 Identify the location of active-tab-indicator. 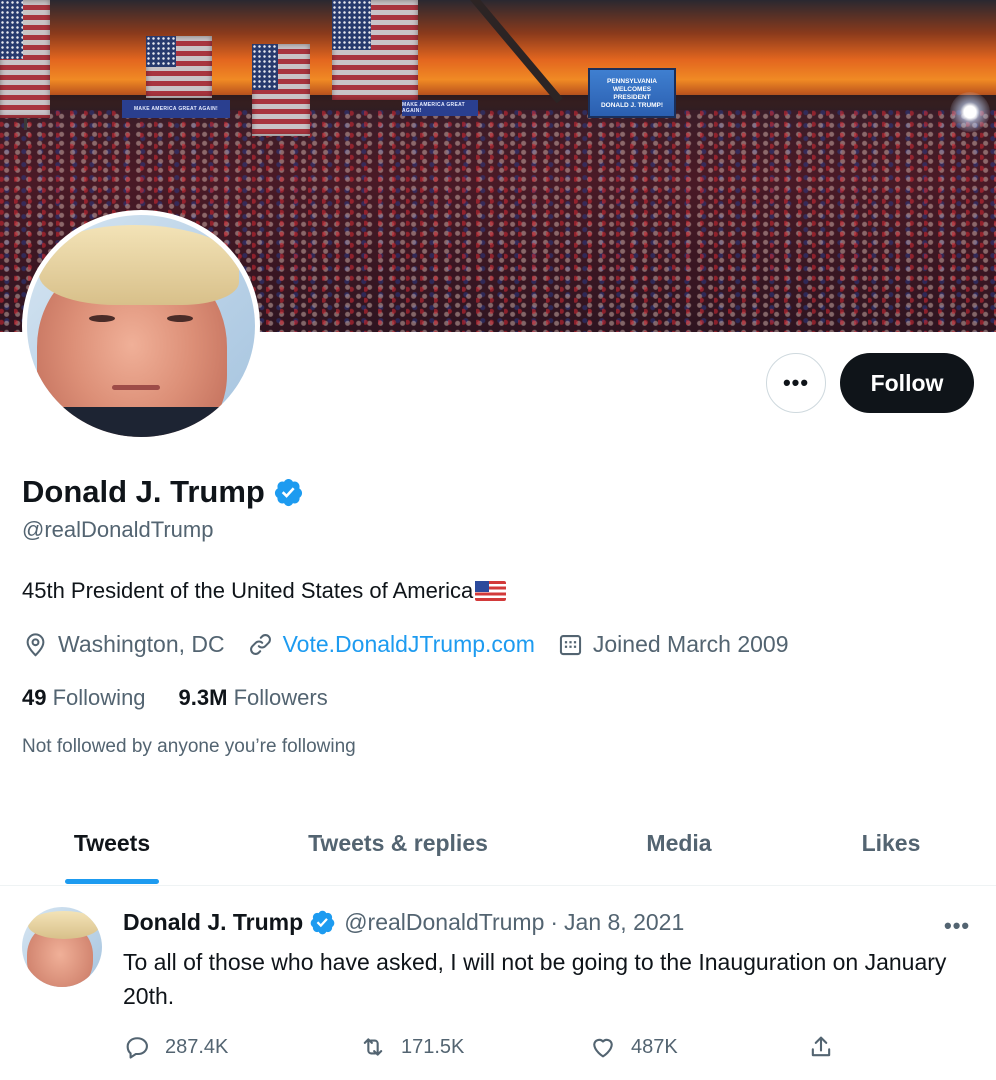
(112, 881).